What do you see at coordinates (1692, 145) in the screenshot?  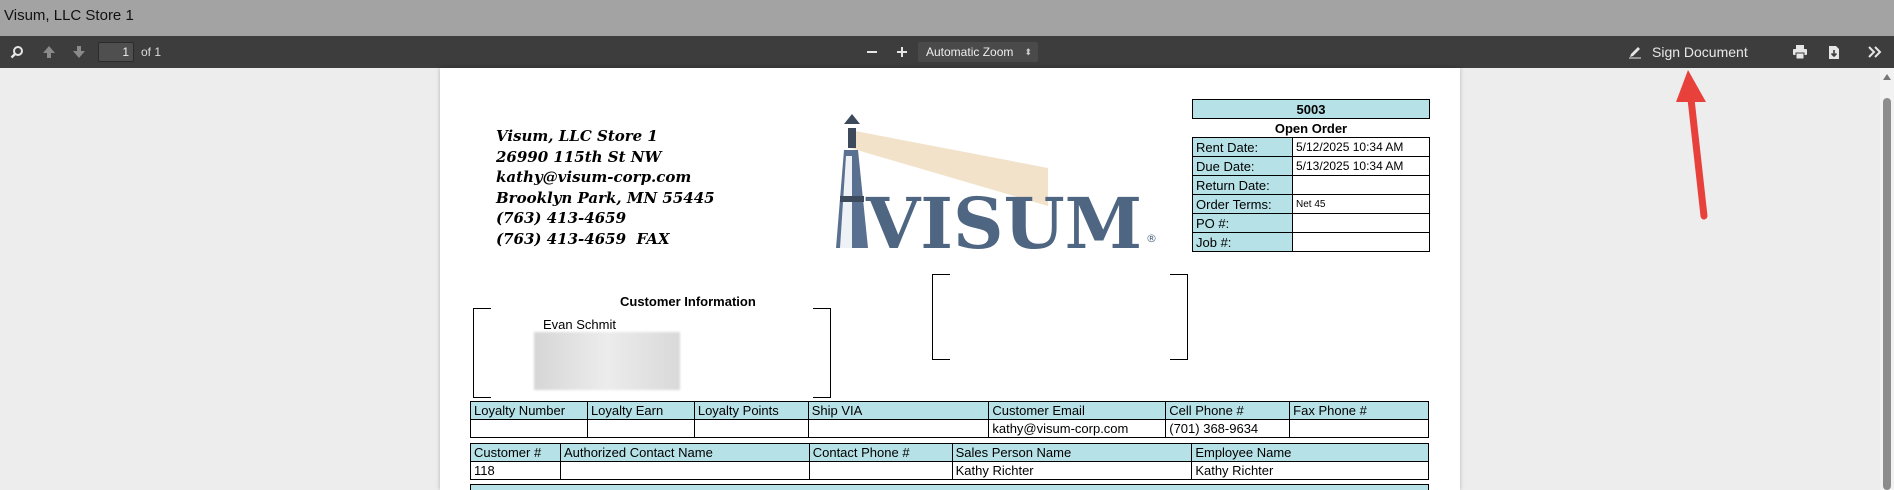 I see `annotation-arrow-icon` at bounding box center [1692, 145].